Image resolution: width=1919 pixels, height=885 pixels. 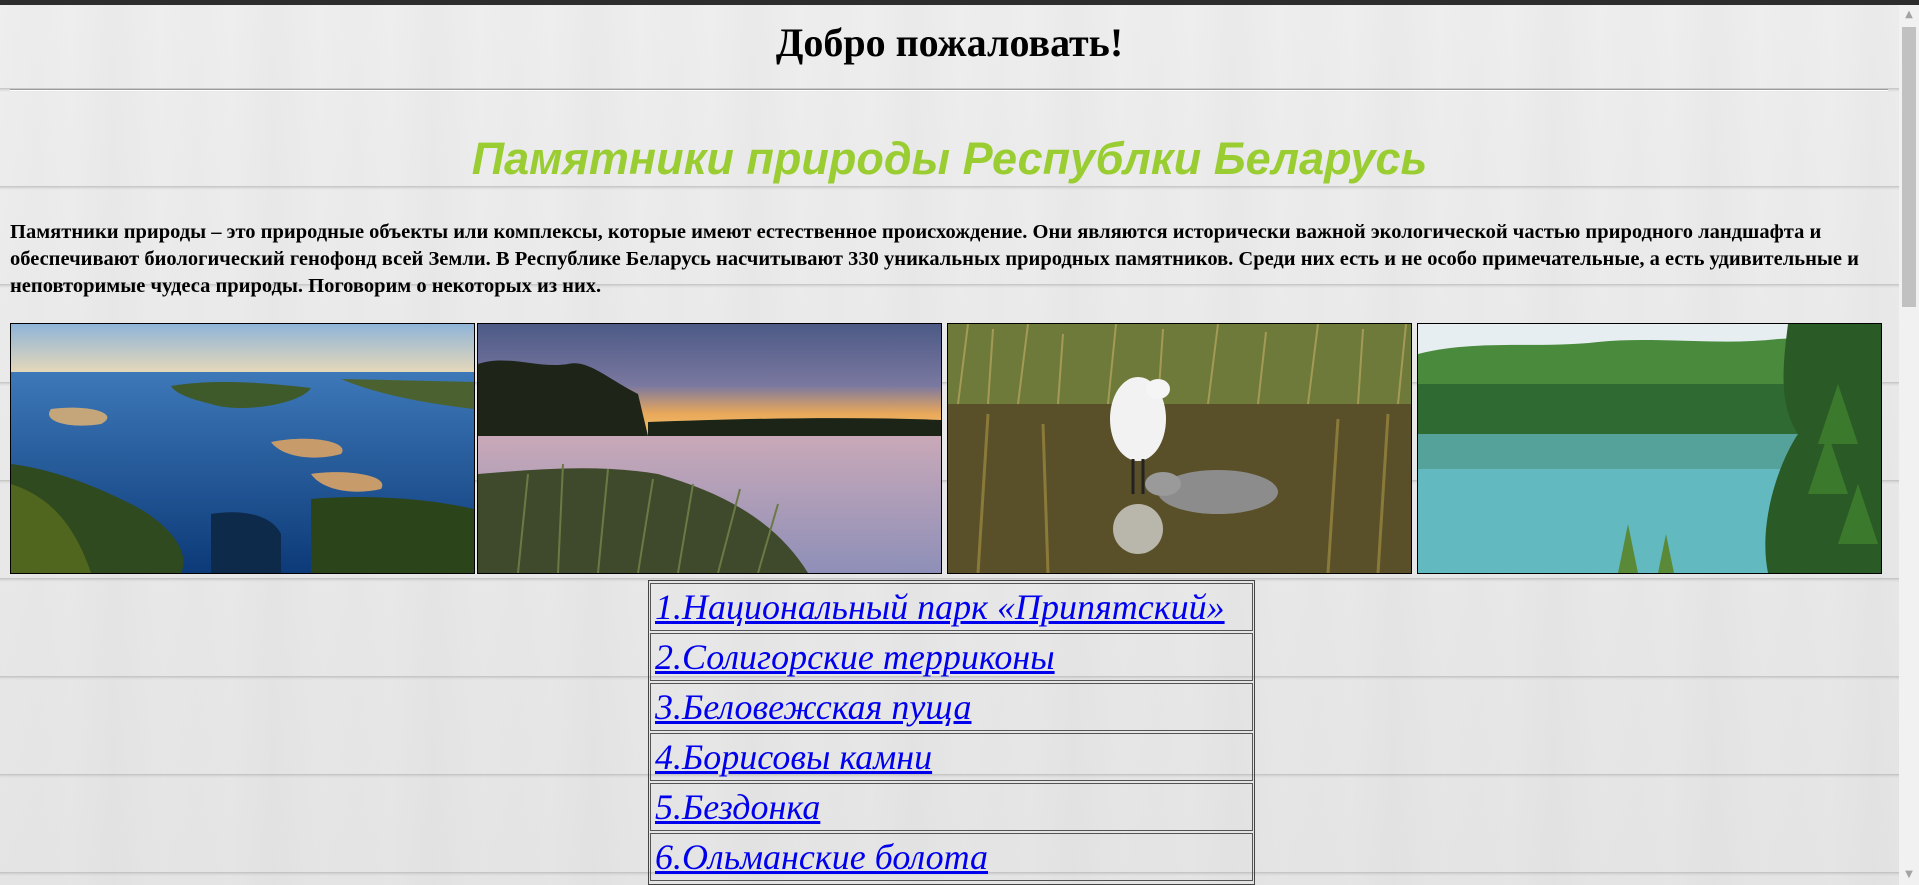 What do you see at coordinates (1909, 445) in the screenshot?
I see `vertical-scrollbar: ▲ ▼` at bounding box center [1909, 445].